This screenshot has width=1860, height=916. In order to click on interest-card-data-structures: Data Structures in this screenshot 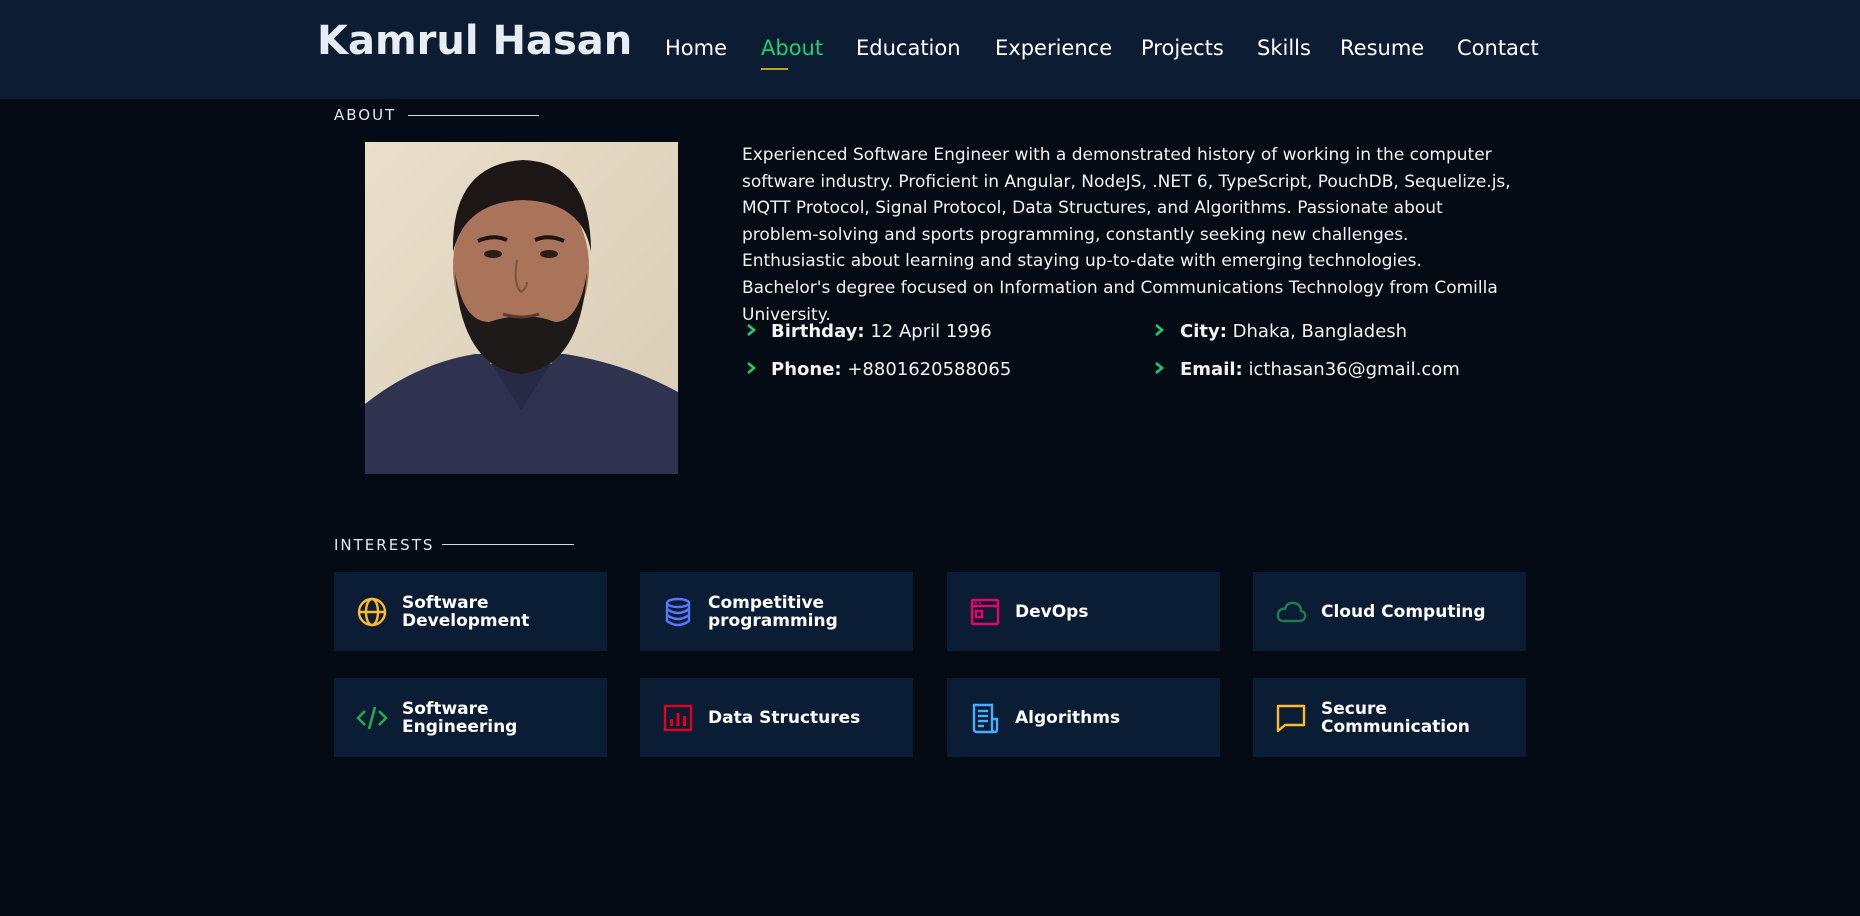, I will do `click(776, 717)`.